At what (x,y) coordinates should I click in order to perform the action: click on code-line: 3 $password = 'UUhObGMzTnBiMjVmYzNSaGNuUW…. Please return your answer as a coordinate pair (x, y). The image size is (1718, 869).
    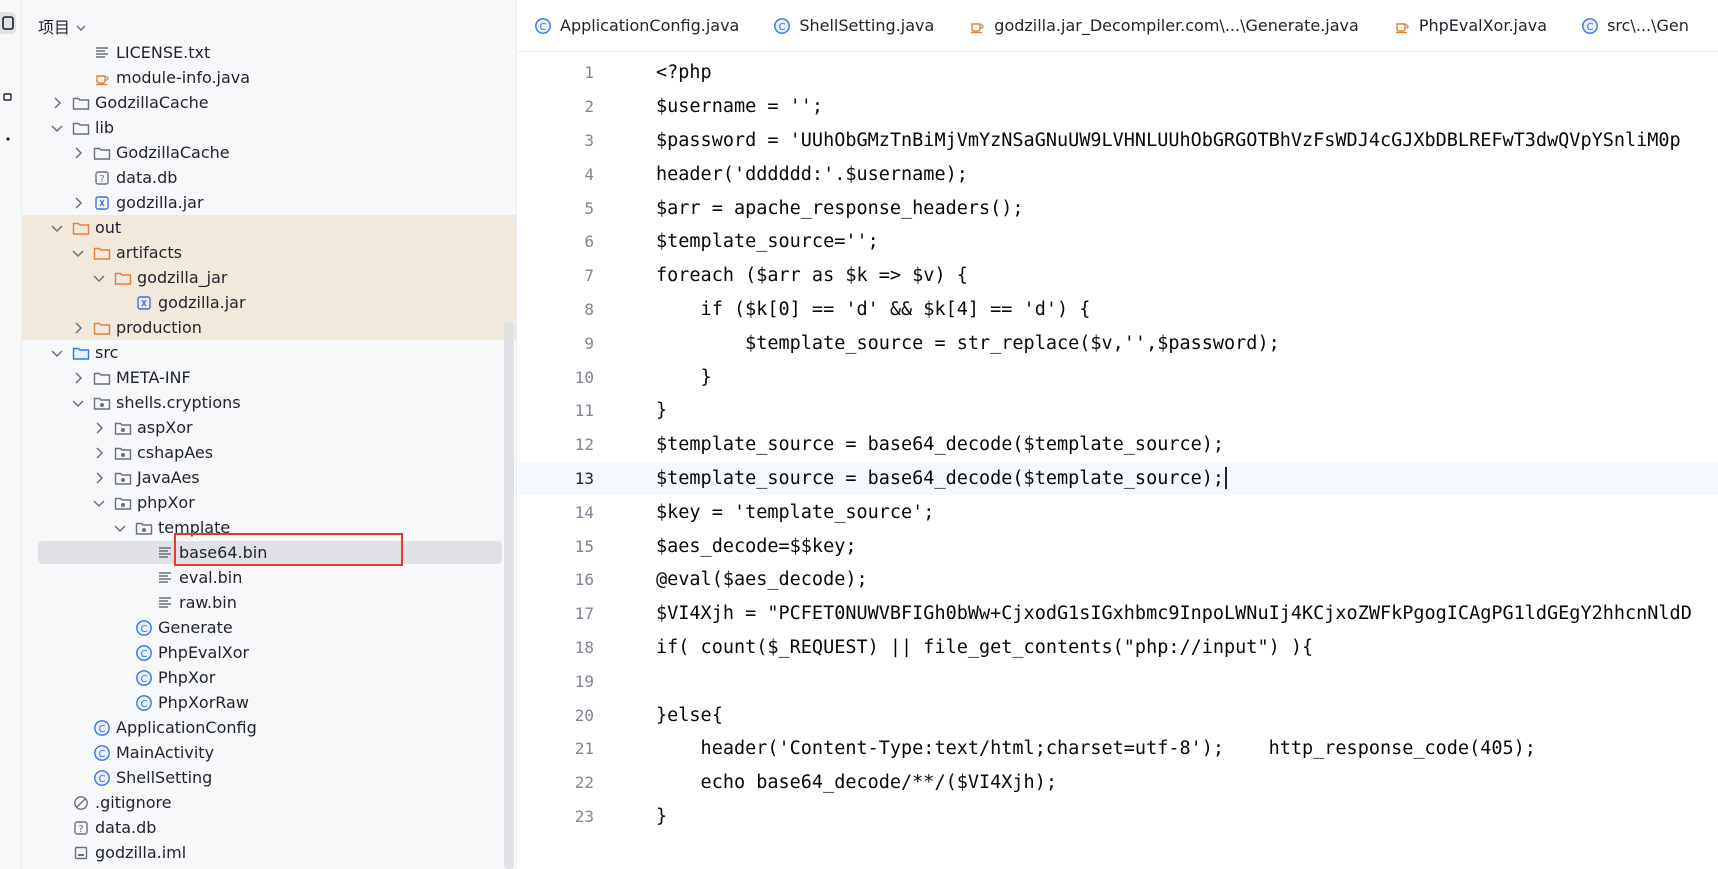
    Looking at the image, I should click on (1118, 141).